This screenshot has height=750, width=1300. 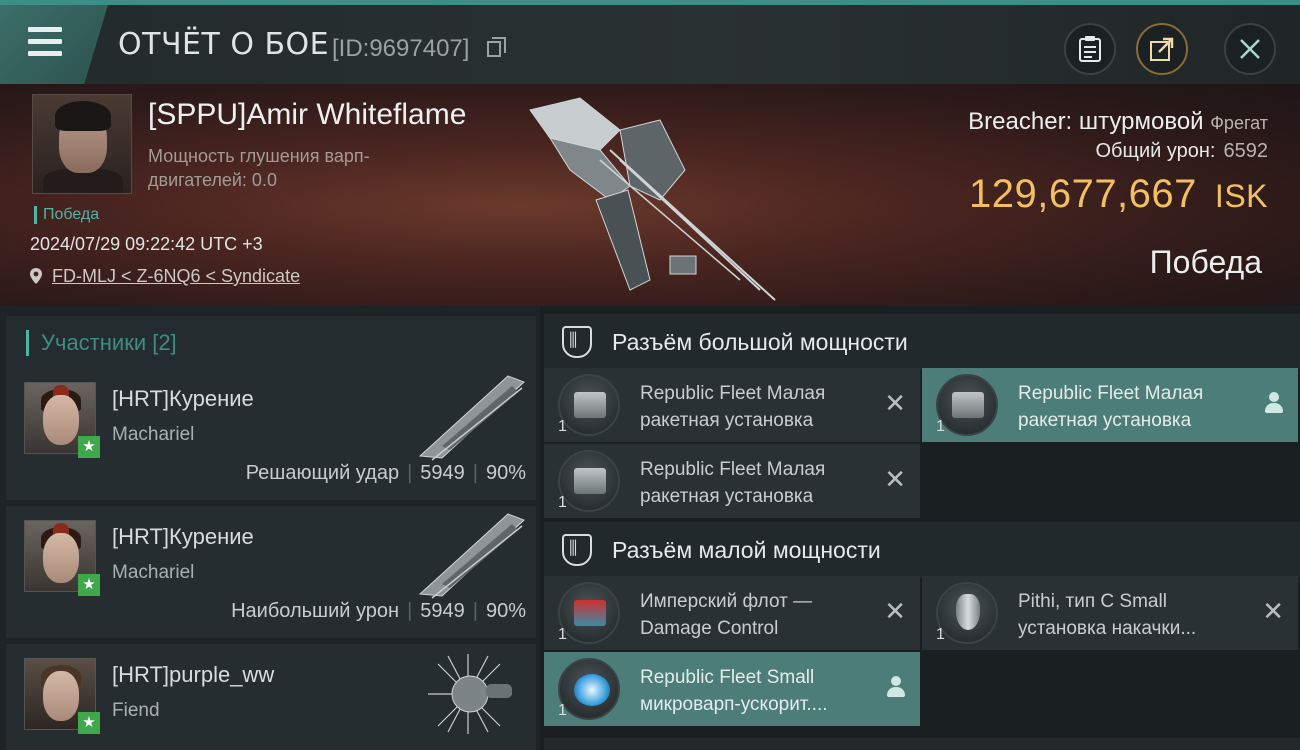 I want to click on kill-location: FD-MLJ < Z-6NQ6 < Syndicate, so click(x=165, y=276).